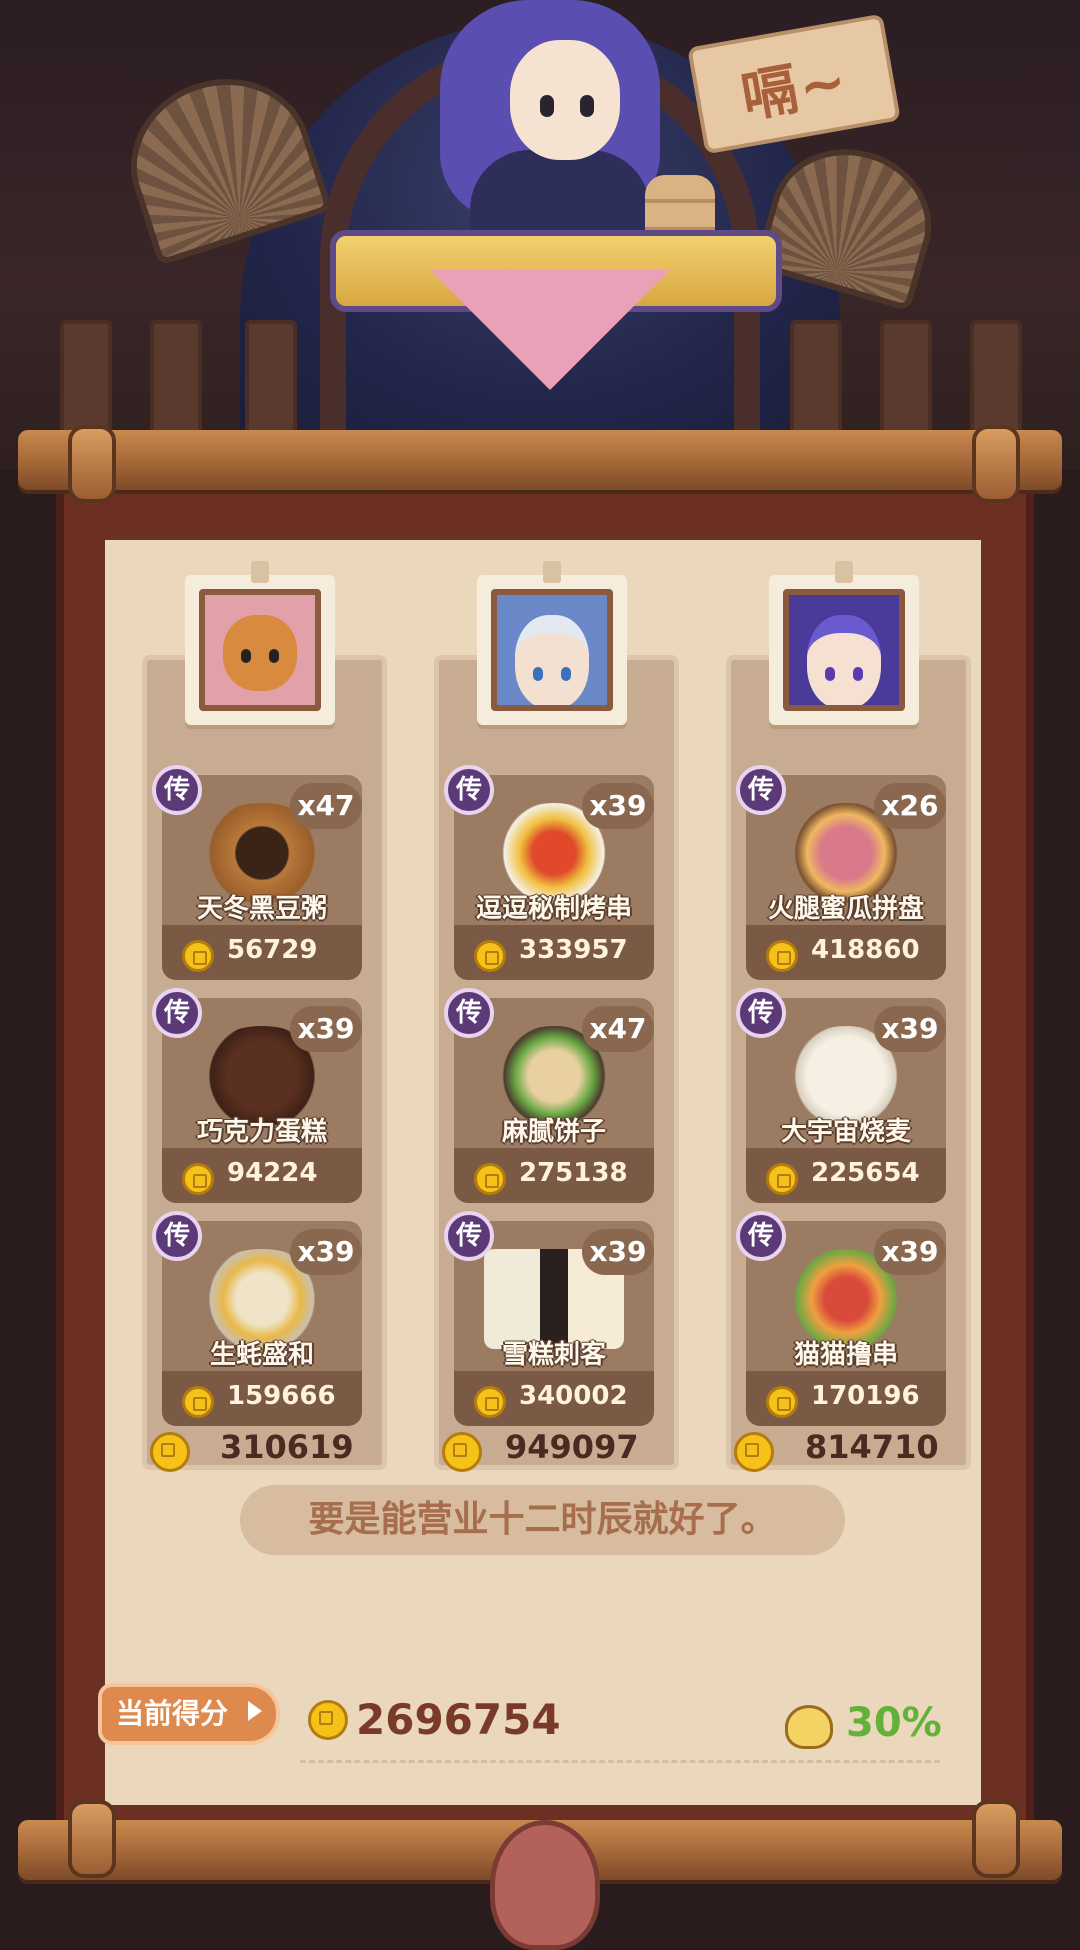 This screenshot has width=1080, height=1950. Describe the element at coordinates (894, 1723) in the screenshot. I see `bonus-percent: 30%` at that location.